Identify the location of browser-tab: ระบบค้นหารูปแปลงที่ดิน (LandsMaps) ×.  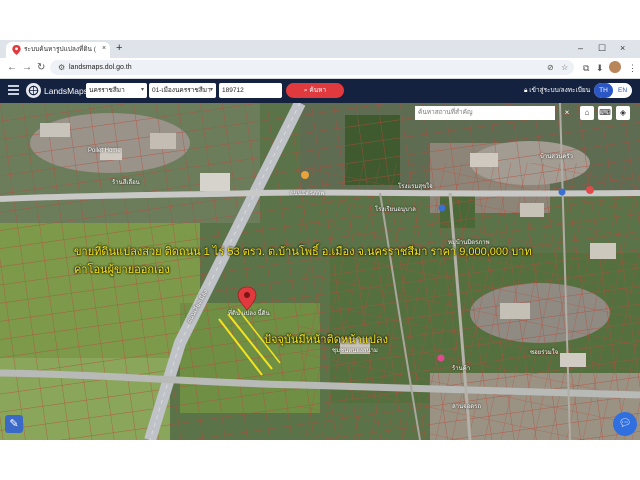
(58, 50).